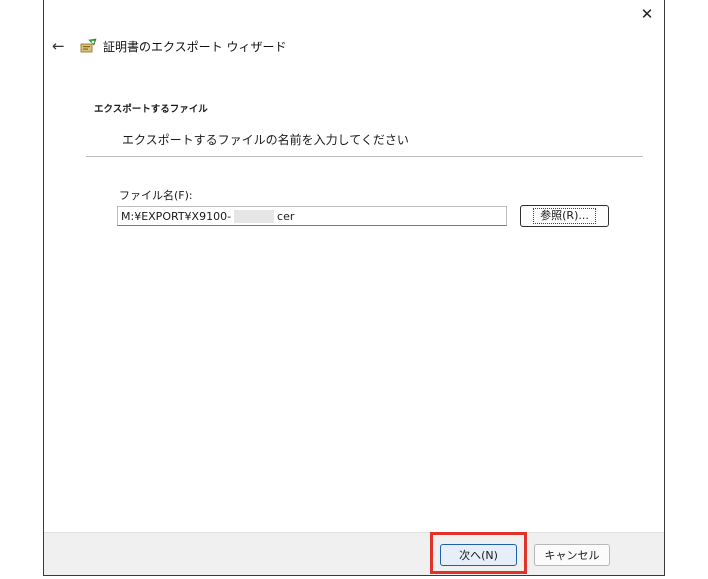  What do you see at coordinates (156, 195) in the screenshot?
I see `file-name-label: ファイル名(F):` at bounding box center [156, 195].